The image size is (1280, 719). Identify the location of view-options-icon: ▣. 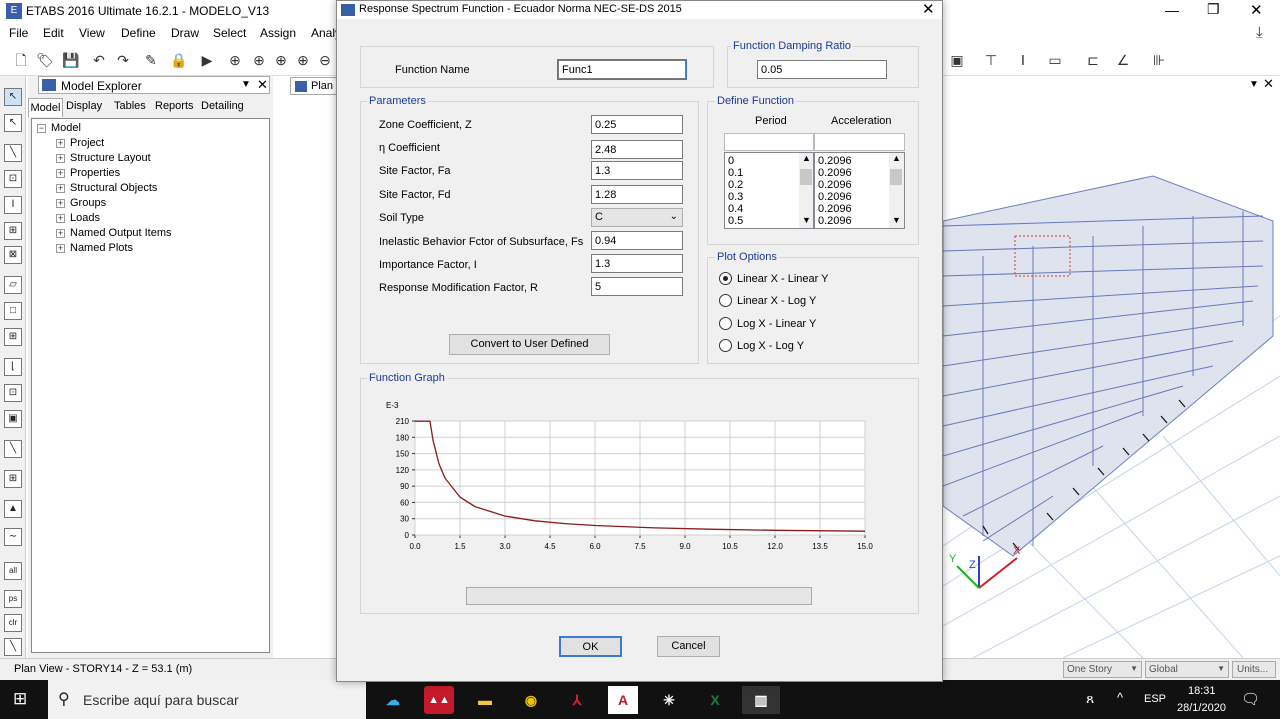
(957, 60).